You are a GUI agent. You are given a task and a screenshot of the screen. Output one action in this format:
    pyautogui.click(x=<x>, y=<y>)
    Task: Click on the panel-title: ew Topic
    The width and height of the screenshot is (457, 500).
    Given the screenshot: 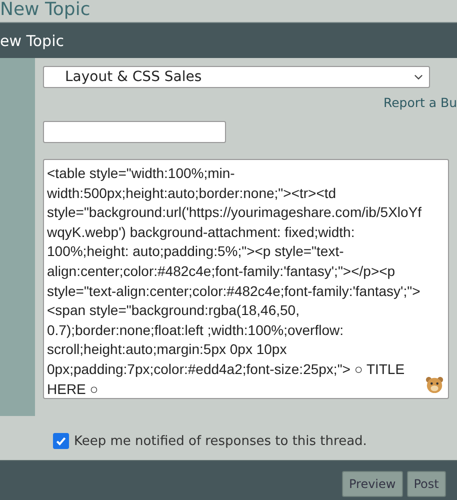 What is the action you would take?
    pyautogui.click(x=32, y=41)
    